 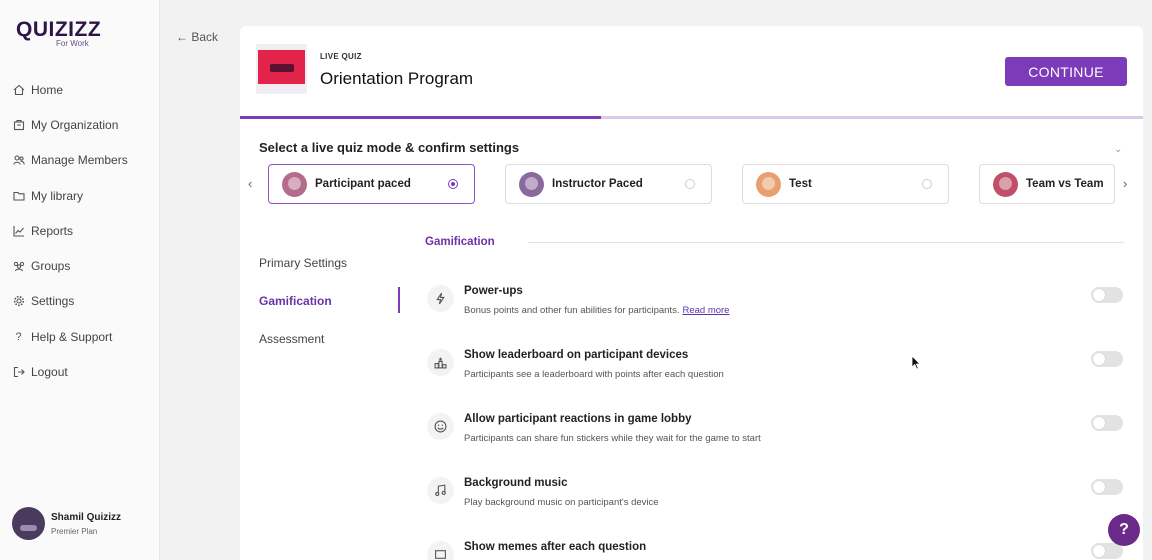 What do you see at coordinates (281, 69) in the screenshot?
I see `quiz-thumbnail` at bounding box center [281, 69].